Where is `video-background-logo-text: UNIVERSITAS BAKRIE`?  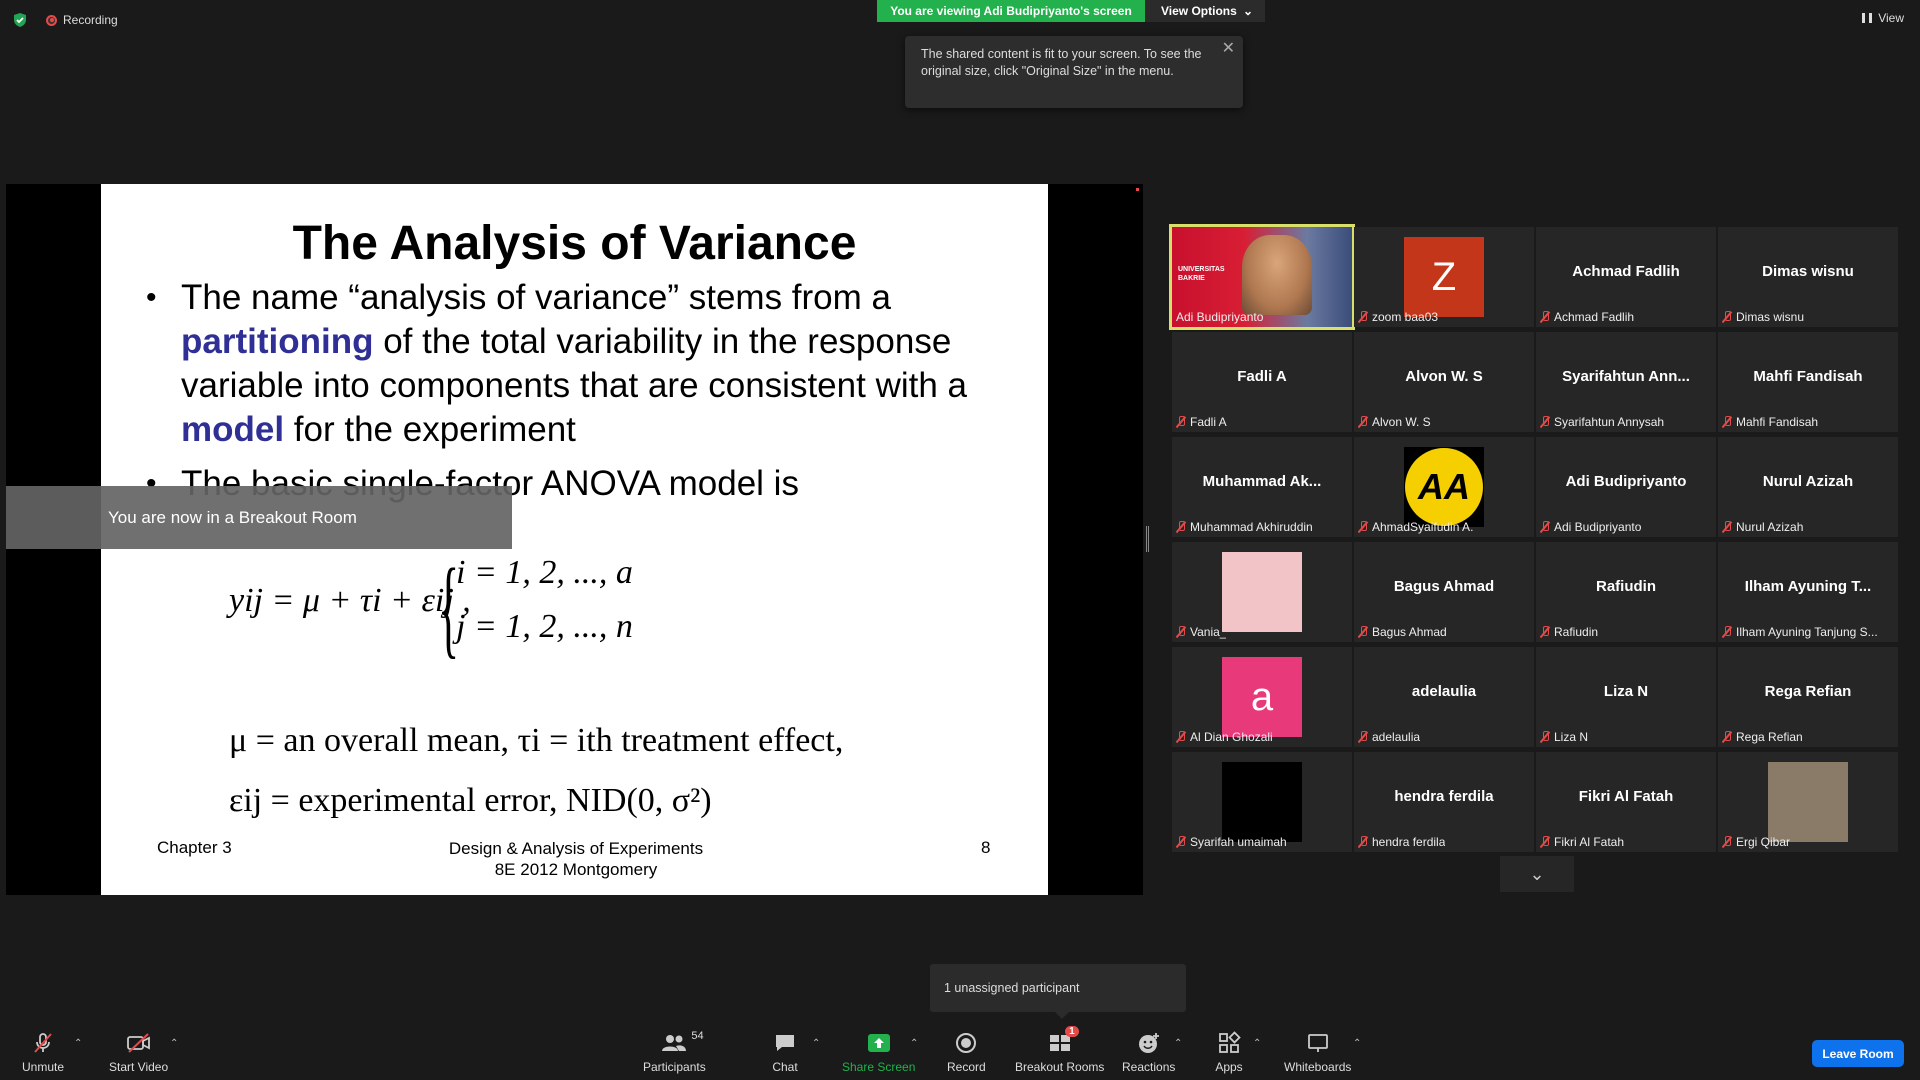 video-background-logo-text: UNIVERSITAS BAKRIE is located at coordinates (1201, 274).